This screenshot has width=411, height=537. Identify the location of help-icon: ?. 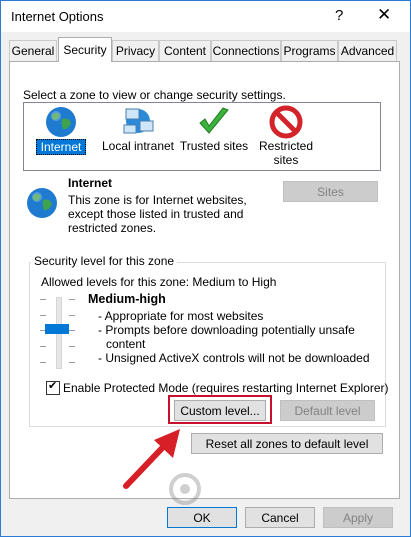
(339, 15).